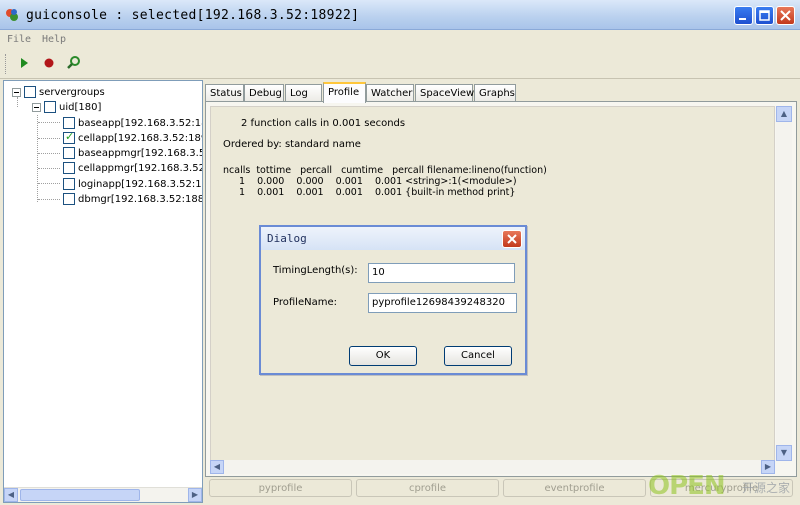 This screenshot has width=800, height=505. I want to click on maximize-button, so click(764, 15).